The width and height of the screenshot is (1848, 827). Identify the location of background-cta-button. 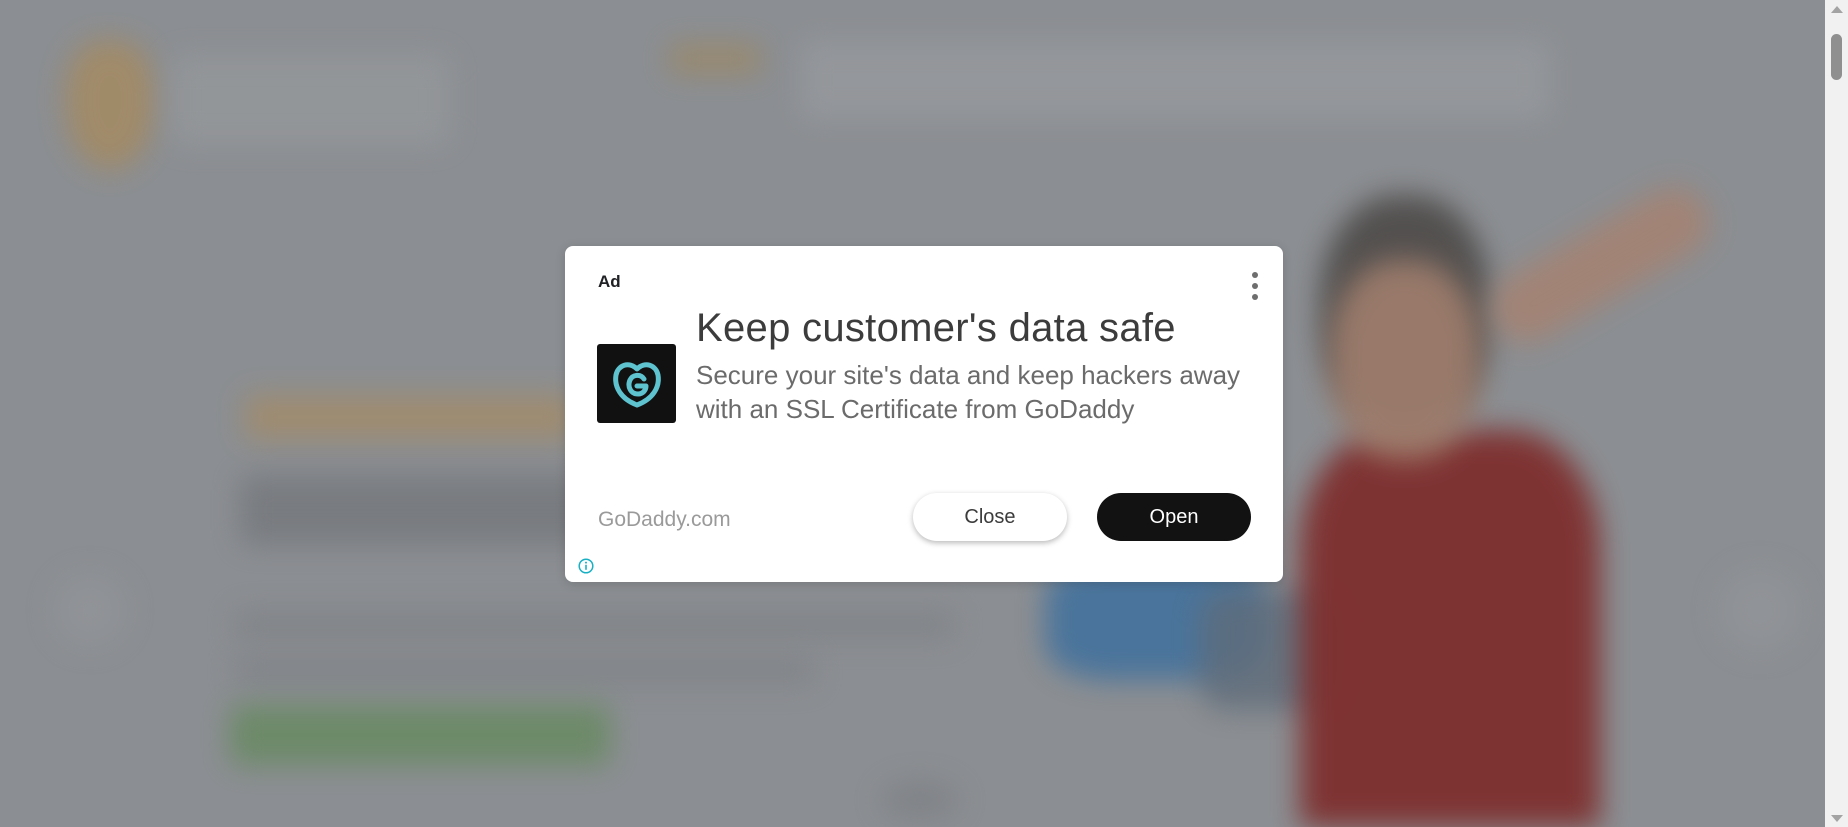
(420, 735).